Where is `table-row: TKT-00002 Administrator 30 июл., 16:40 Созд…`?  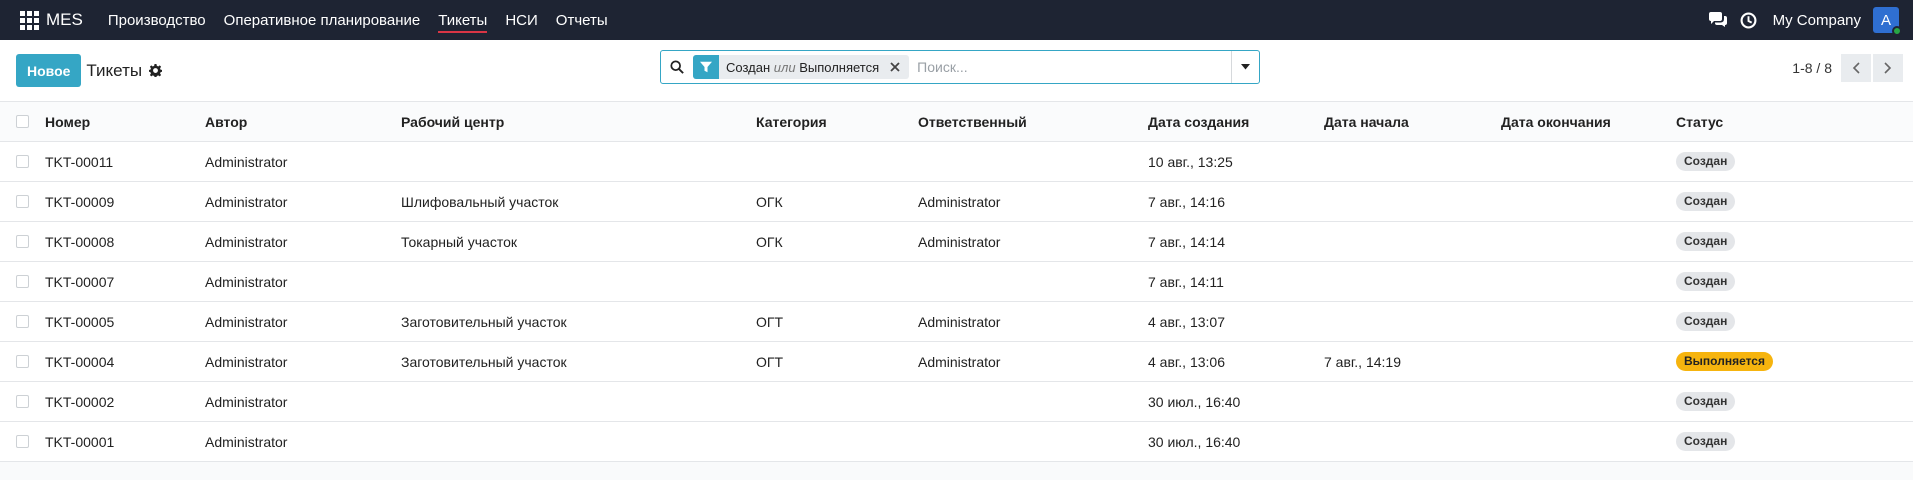 table-row: TKT-00002 Administrator 30 июл., 16:40 Созд… is located at coordinates (956, 402).